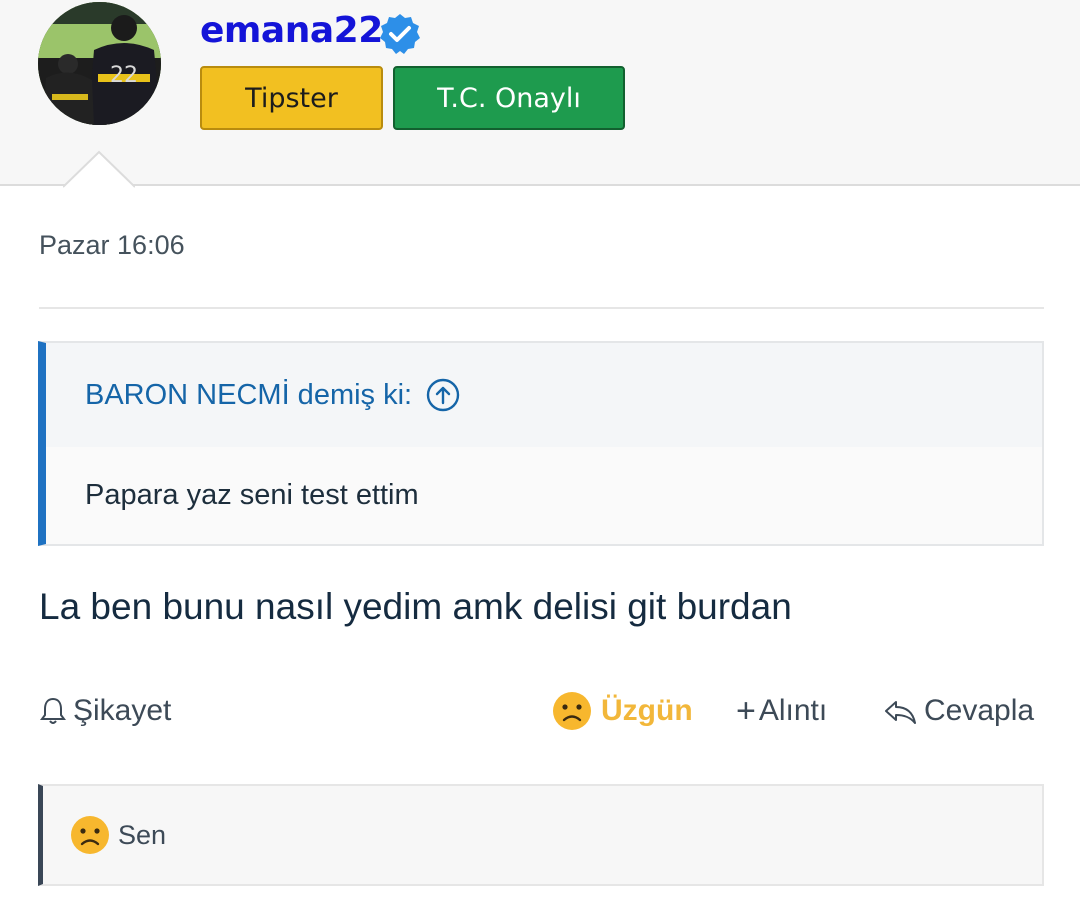  I want to click on header-pointer, so click(99, 169).